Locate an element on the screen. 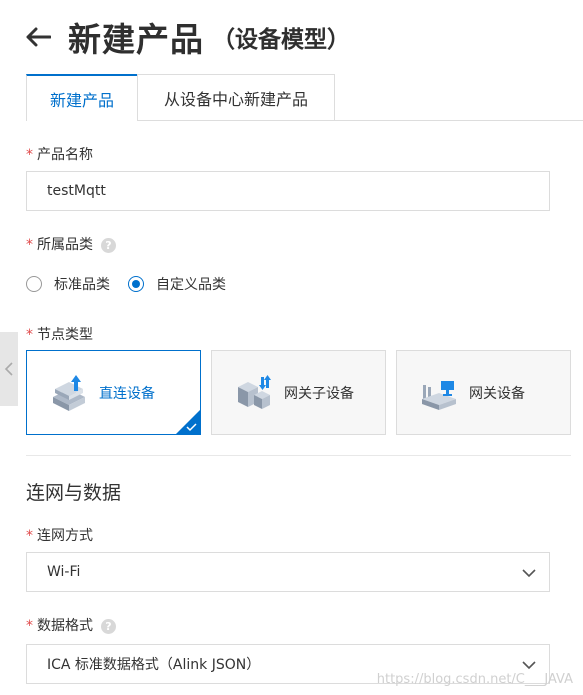 The width and height of the screenshot is (583, 695). product-name-label: * 产品名称 is located at coordinates (59, 155).